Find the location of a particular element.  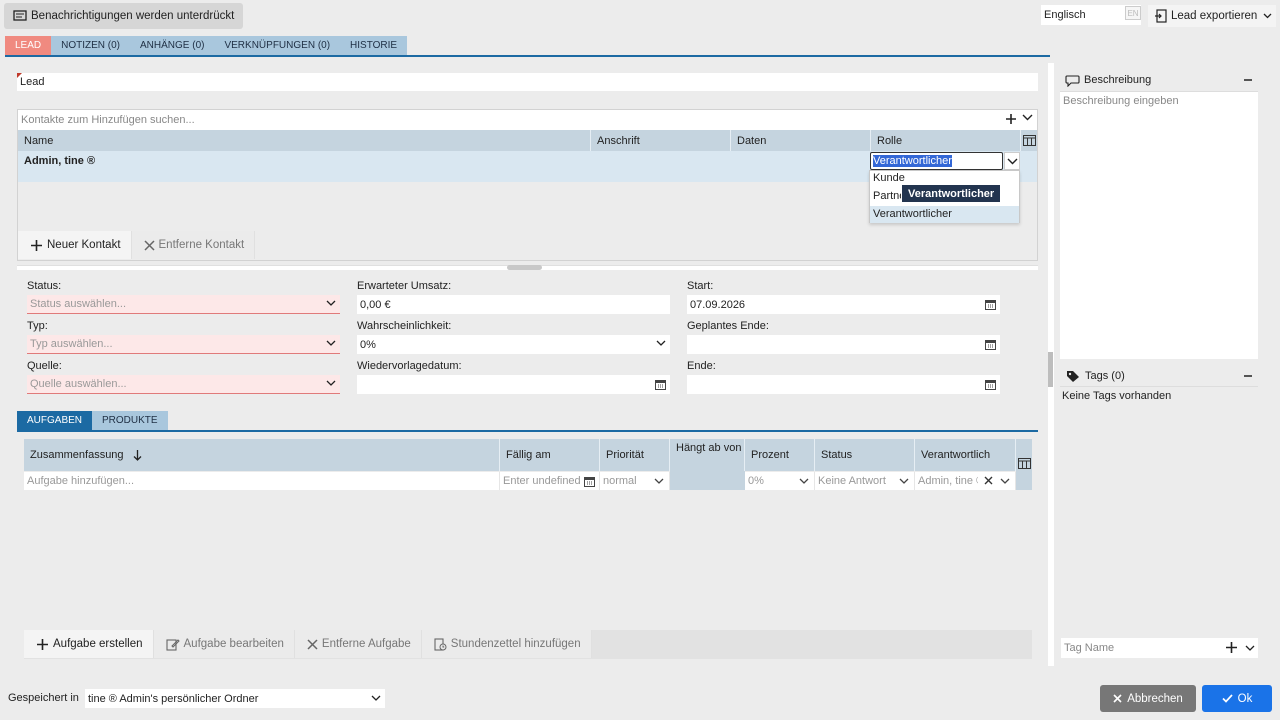

dirty-marker is located at coordinates (19, 75).